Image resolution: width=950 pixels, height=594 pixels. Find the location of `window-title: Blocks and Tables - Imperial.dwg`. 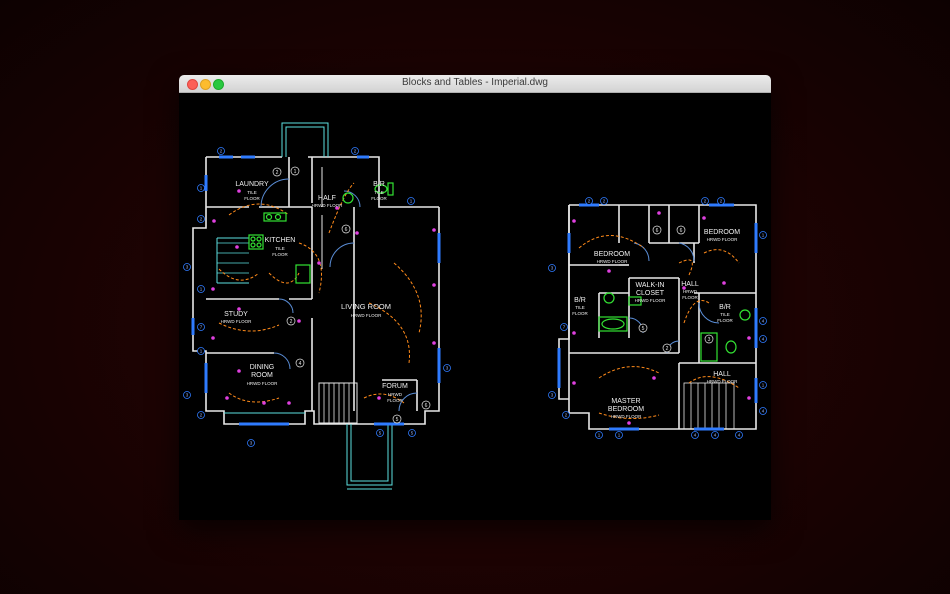

window-title: Blocks and Tables - Imperial.dwg is located at coordinates (475, 82).